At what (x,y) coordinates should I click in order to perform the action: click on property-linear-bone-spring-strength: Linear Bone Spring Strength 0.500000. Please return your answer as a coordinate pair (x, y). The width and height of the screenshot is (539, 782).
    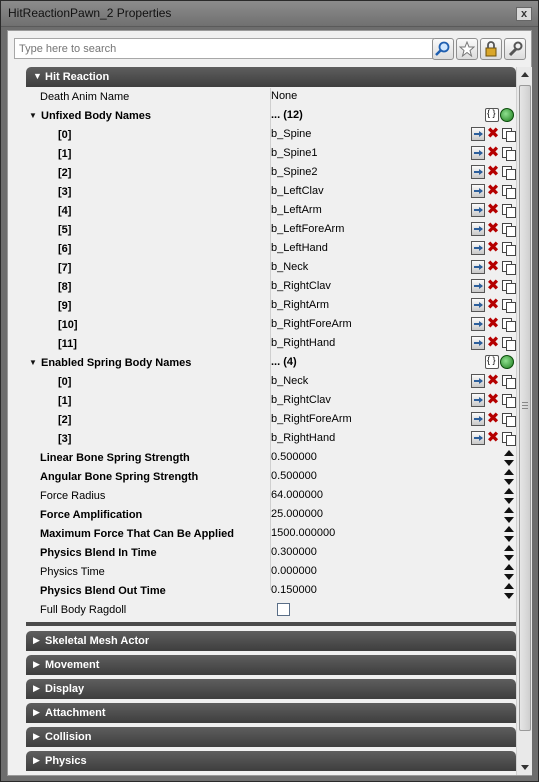
    Looking at the image, I should click on (271, 458).